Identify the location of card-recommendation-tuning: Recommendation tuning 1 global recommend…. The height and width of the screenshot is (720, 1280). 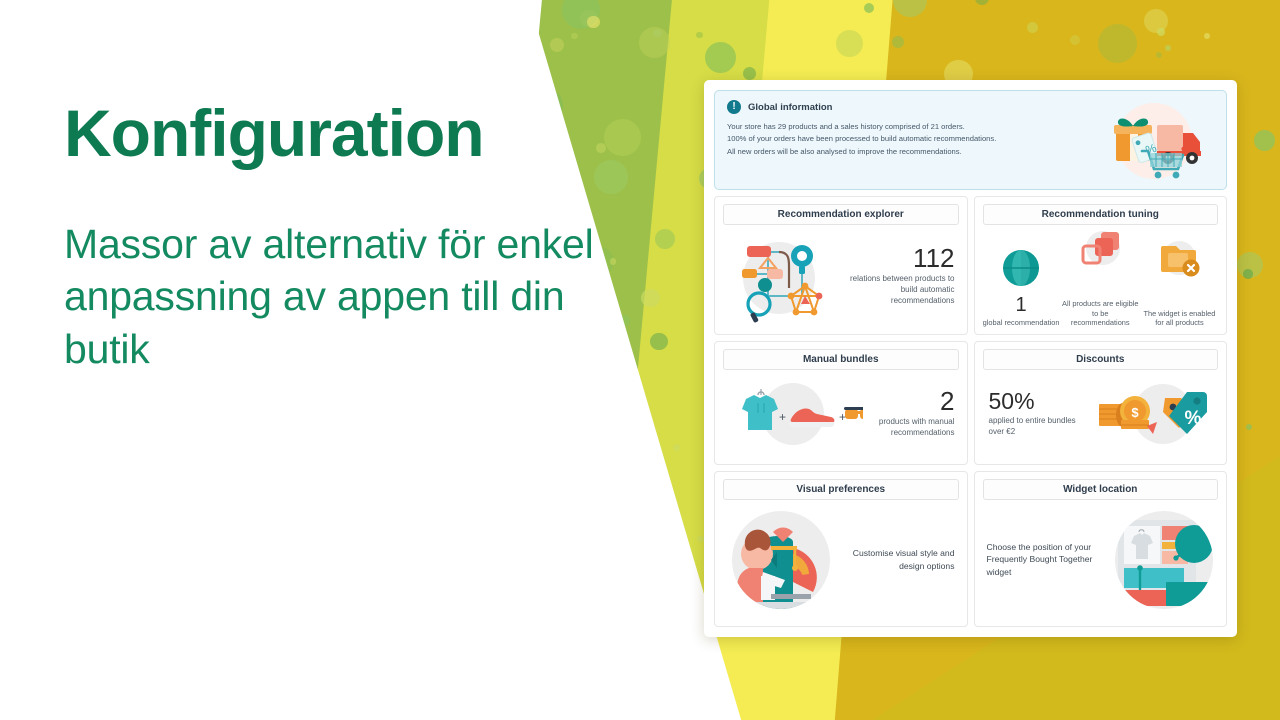
(1100, 265).